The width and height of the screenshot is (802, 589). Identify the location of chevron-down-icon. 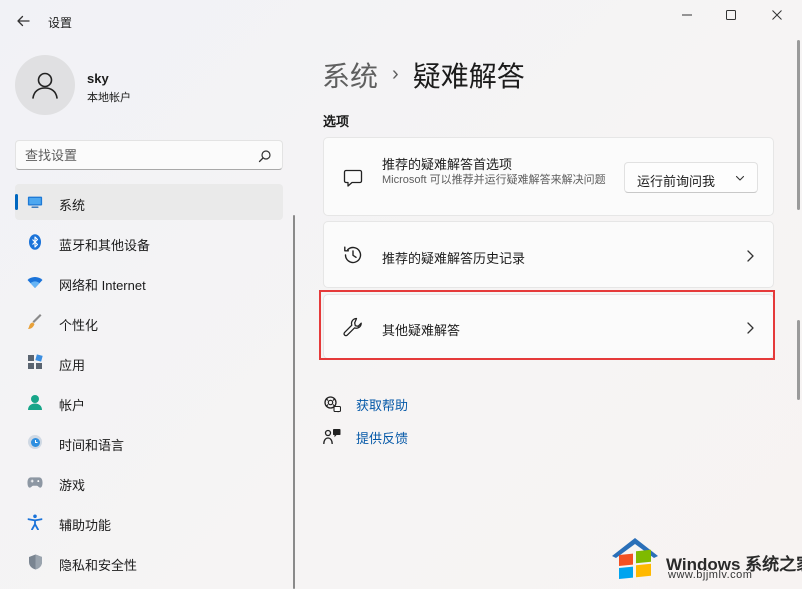
(740, 178).